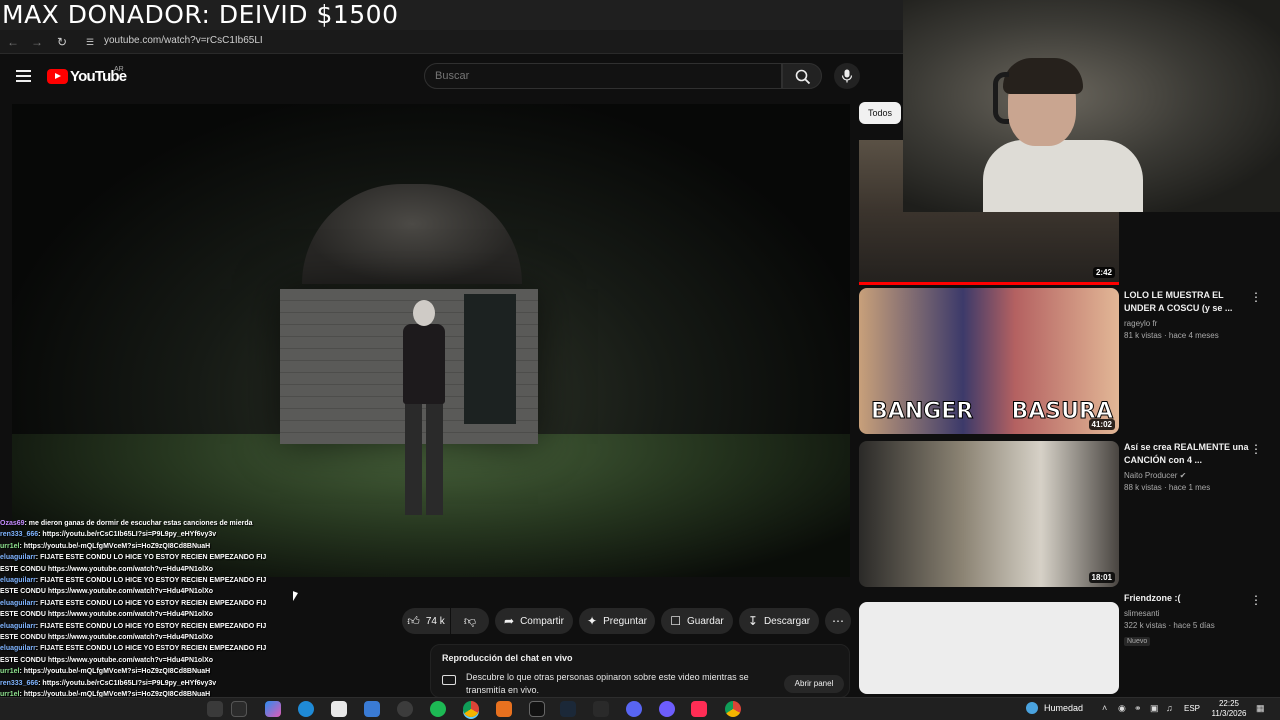  Describe the element at coordinates (1187, 613) in the screenshot. I see `channel-name: slimesanti` at that location.